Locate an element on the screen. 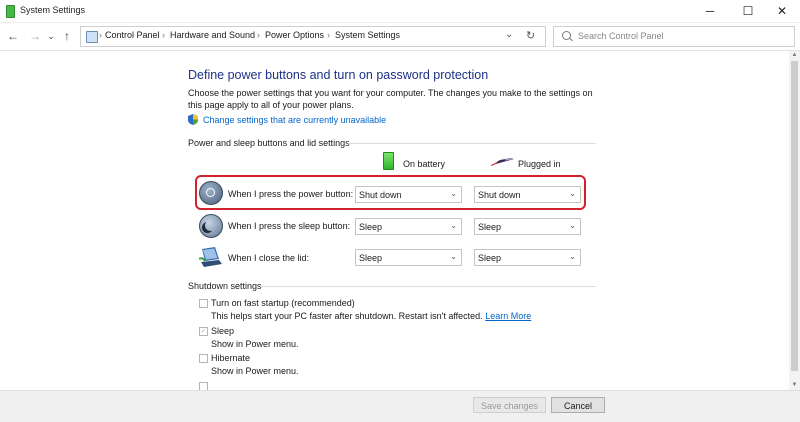 The height and width of the screenshot is (422, 800). close-lid-label: When I close the lid: is located at coordinates (269, 258).